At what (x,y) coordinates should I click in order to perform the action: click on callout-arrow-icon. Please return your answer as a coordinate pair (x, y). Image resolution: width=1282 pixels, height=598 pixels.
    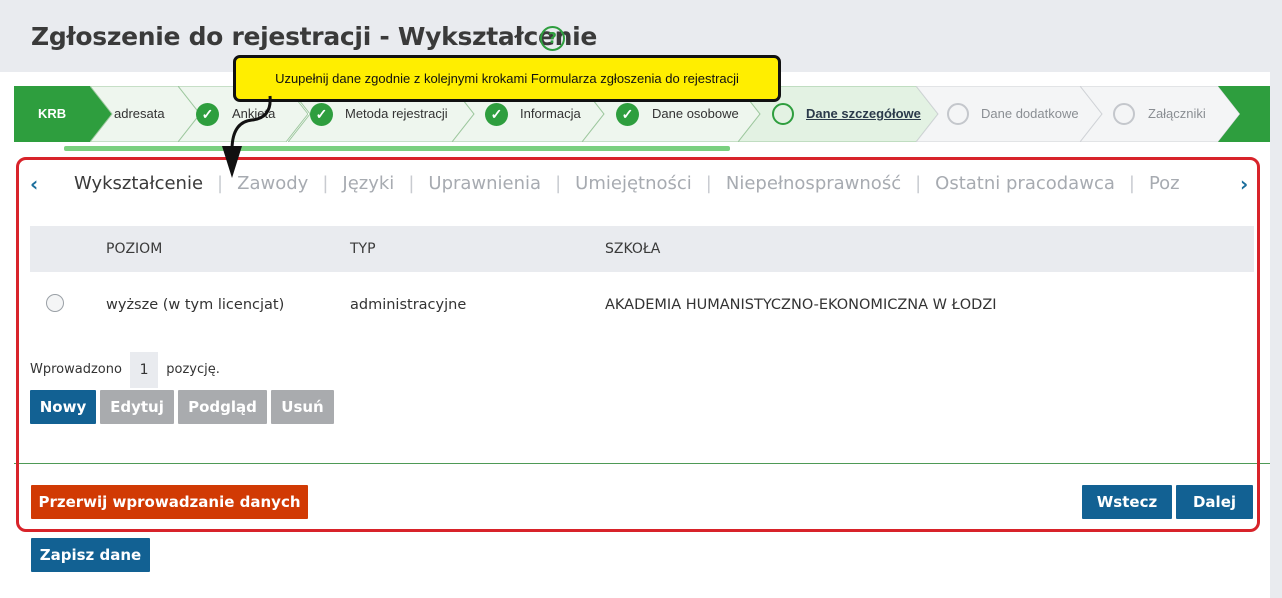
    Looking at the image, I should click on (247, 136).